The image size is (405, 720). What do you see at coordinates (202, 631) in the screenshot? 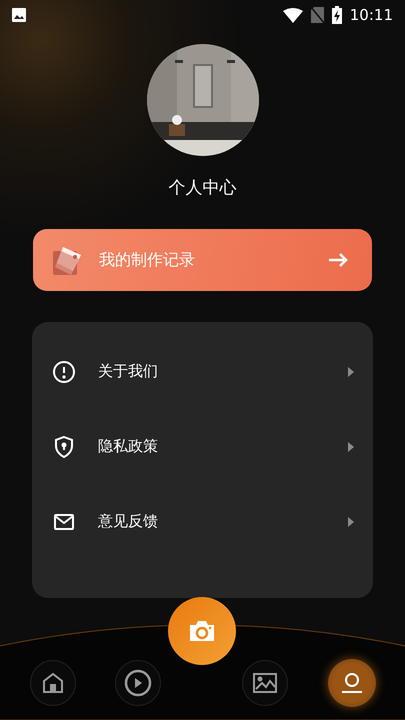
I see `camera-icon` at bounding box center [202, 631].